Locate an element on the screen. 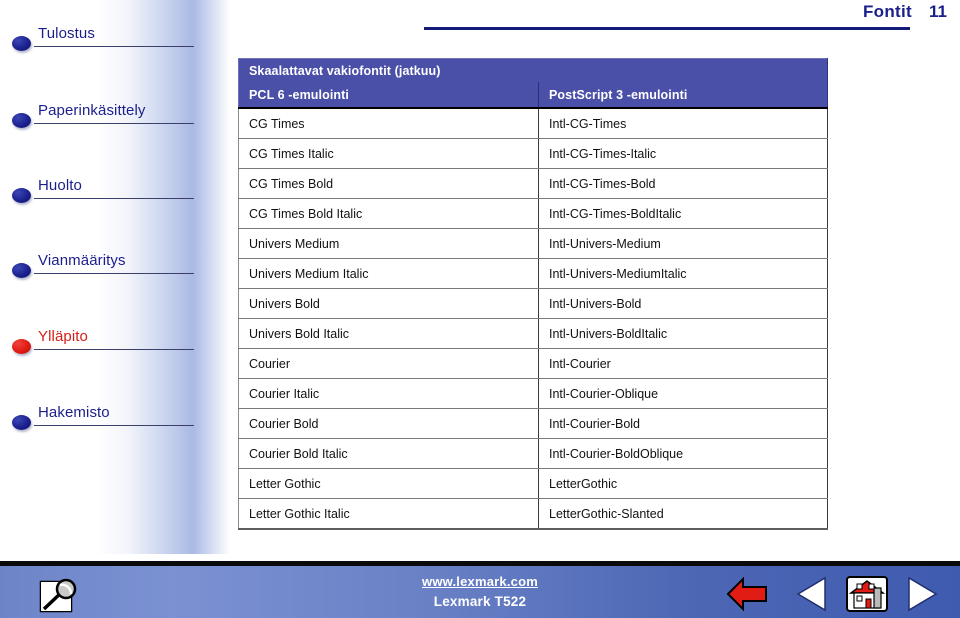 The height and width of the screenshot is (618, 960). cell-ps-font: Intl-CG-Times-BoldItalic is located at coordinates (683, 213).